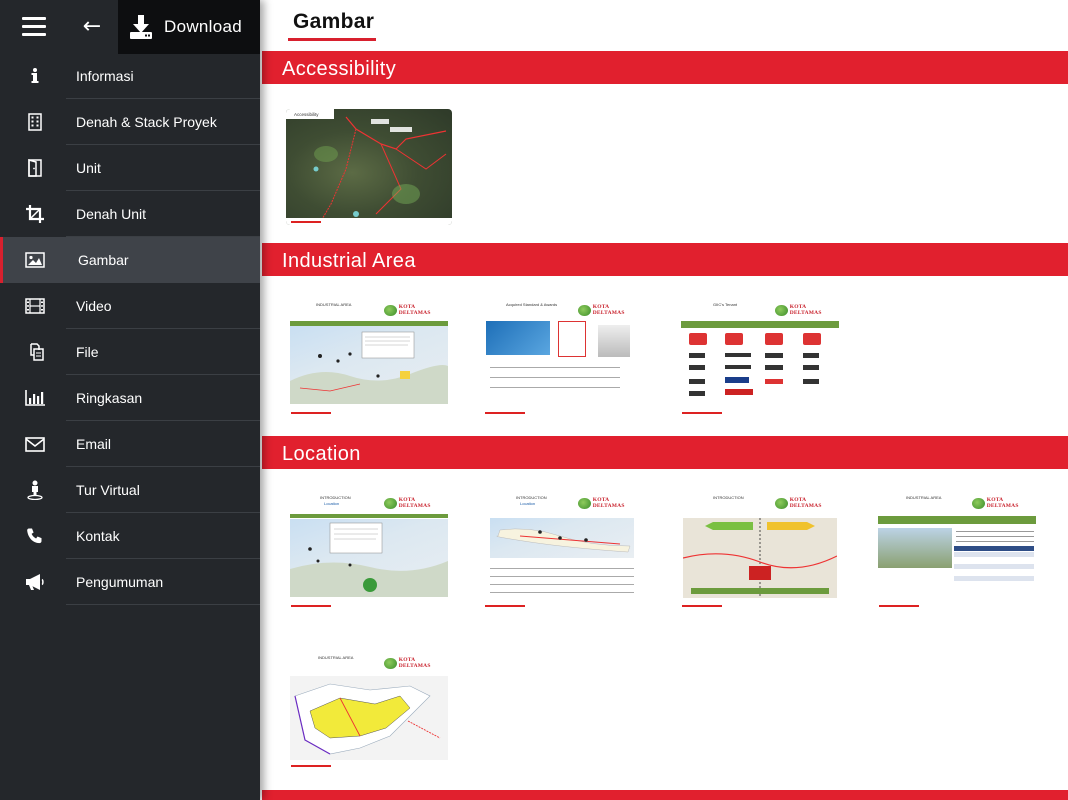 This screenshot has width=1068, height=800. Describe the element at coordinates (35, 168) in the screenshot. I see `door-icon` at that location.